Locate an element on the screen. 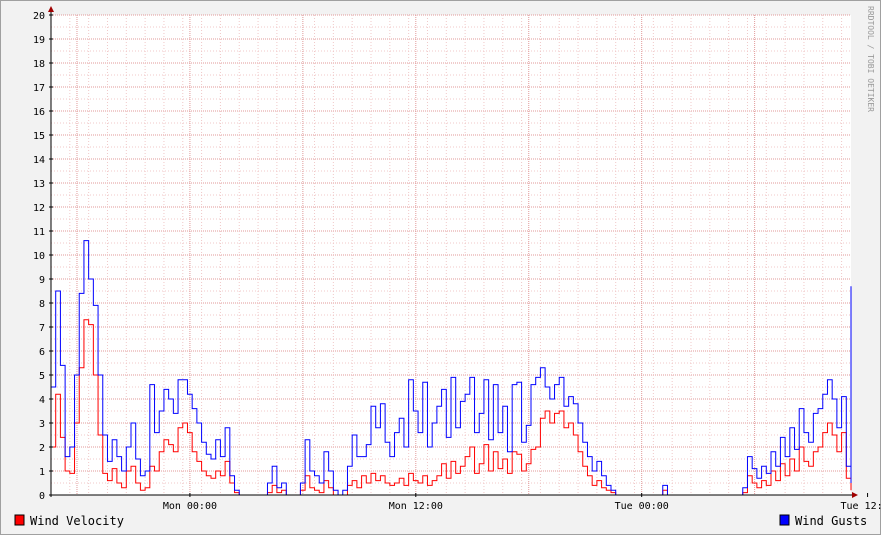 Image resolution: width=881 pixels, height=535 pixels. y-tick-label: 15 is located at coordinates (39, 136).